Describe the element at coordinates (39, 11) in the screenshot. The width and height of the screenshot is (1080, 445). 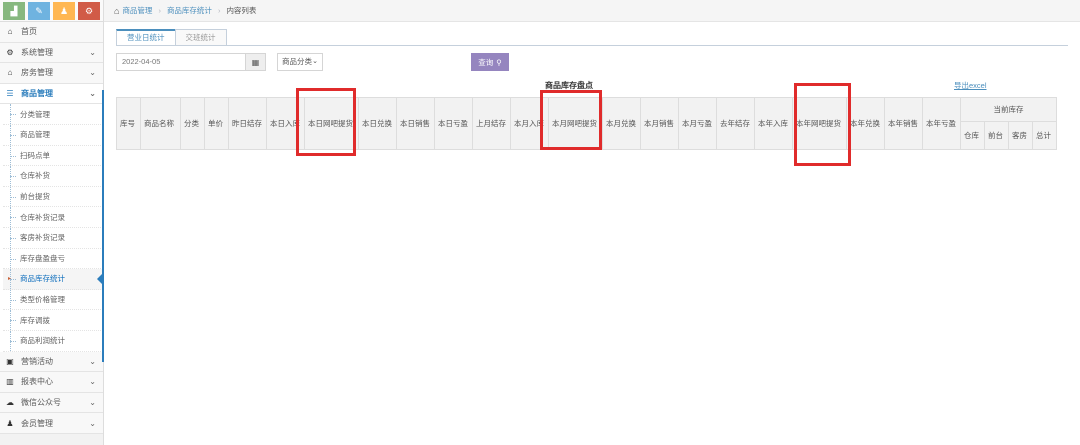
I see `pencil-icon: ✎` at that location.